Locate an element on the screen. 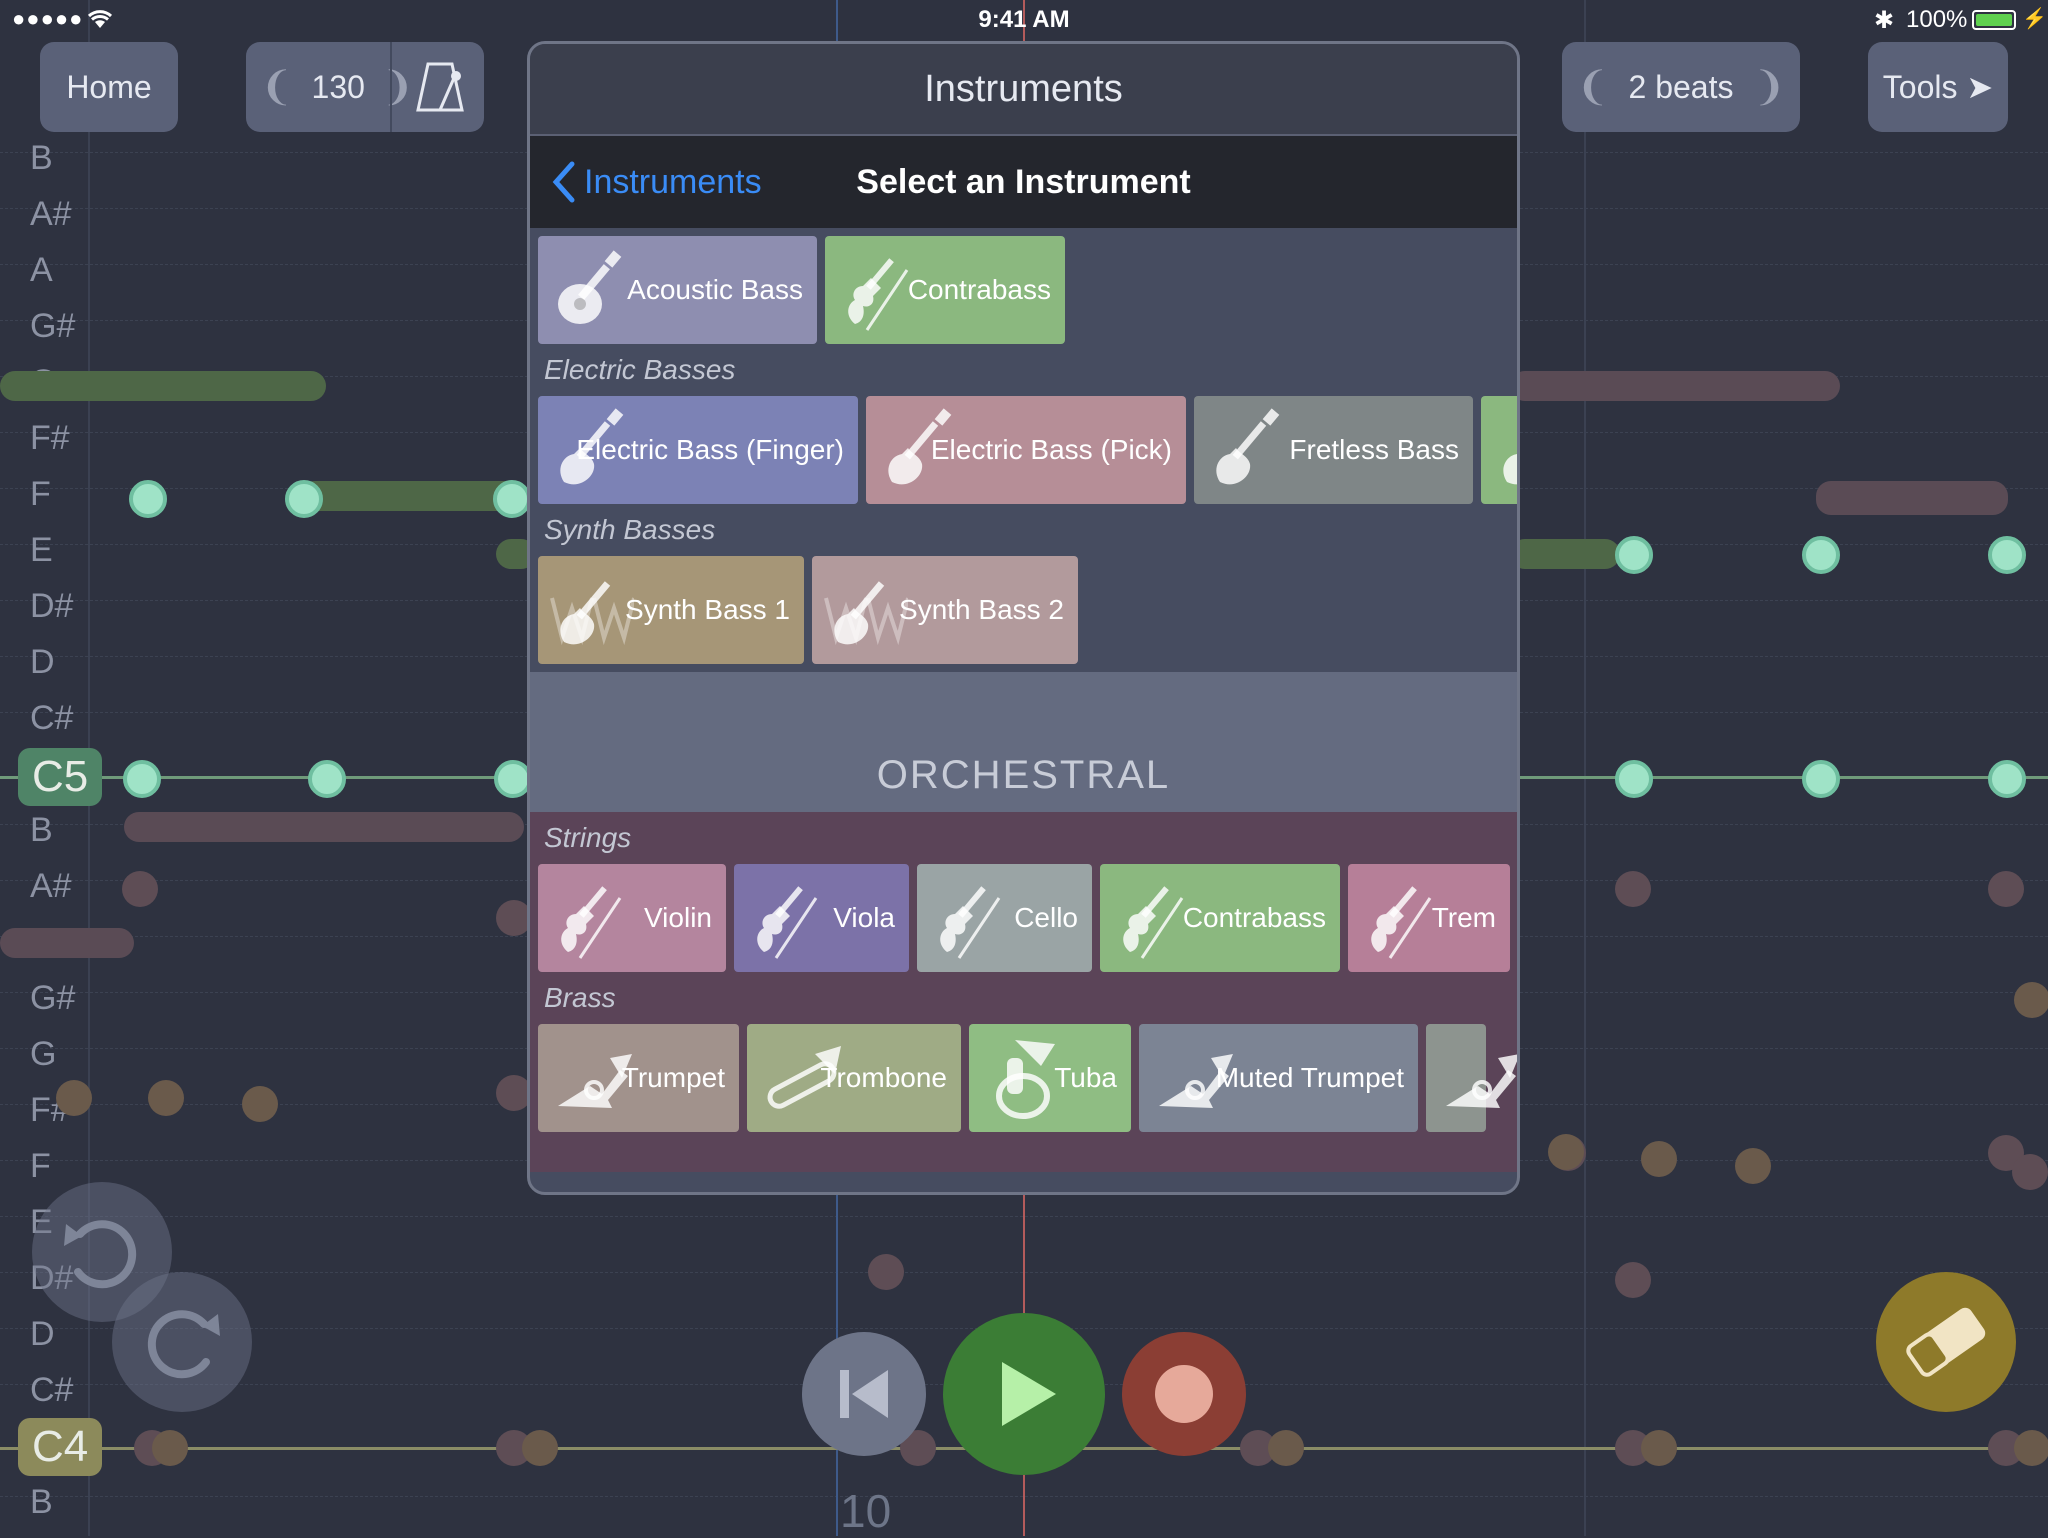 Image resolution: width=2048 pixels, height=1538 pixels. instrument-tile: Violin is located at coordinates (632, 918).